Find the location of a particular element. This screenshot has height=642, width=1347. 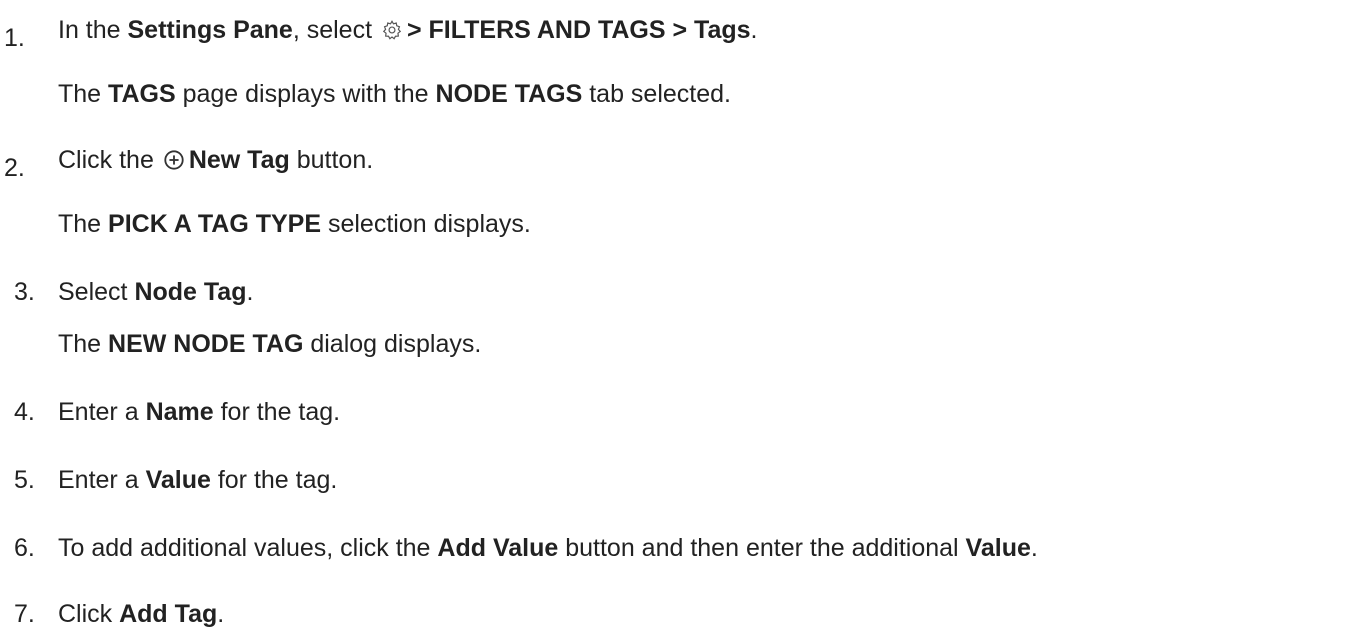

step-number: 5. is located at coordinates (24, 480).